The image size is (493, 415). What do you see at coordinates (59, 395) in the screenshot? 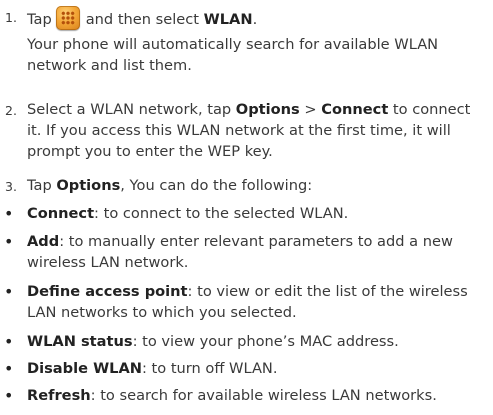
I see `bullet-term: Refresh` at bounding box center [59, 395].